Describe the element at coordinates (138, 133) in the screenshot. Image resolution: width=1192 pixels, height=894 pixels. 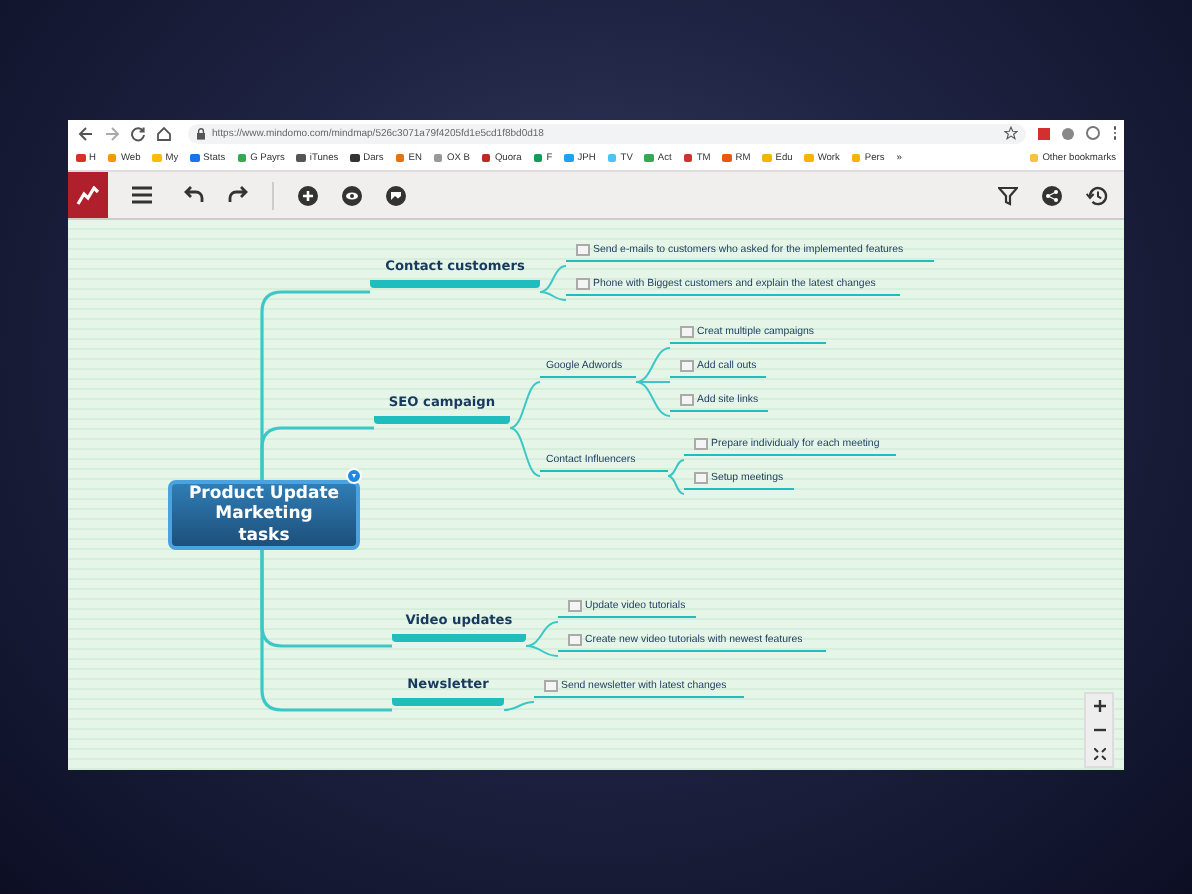
I see `reload-icon` at that location.